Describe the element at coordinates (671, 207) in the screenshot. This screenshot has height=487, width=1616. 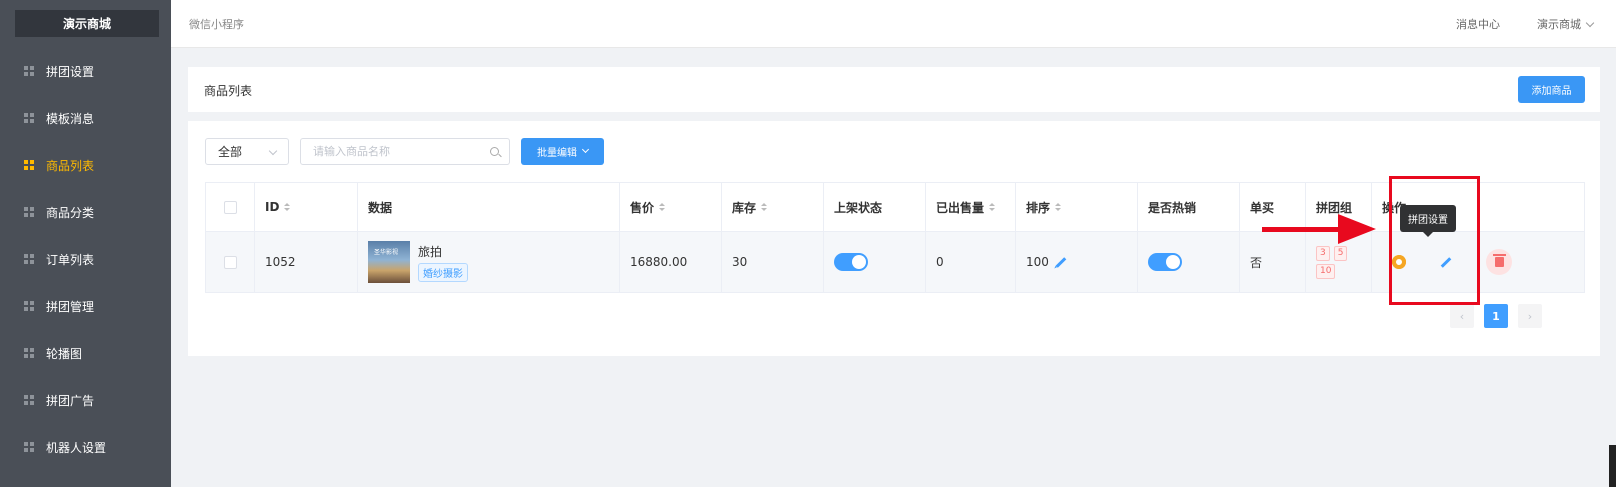
I see `column-price: 售价` at that location.